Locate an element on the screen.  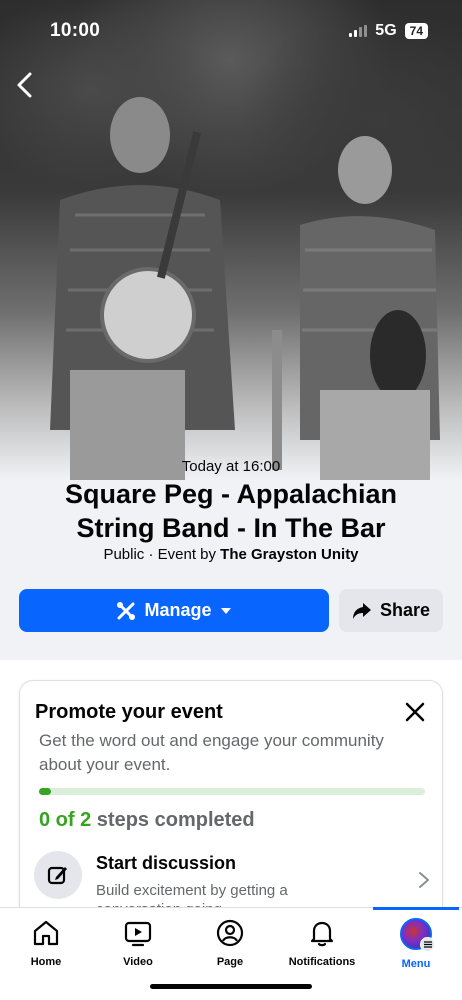
menu-badge-icon is located at coordinates (427, 944).